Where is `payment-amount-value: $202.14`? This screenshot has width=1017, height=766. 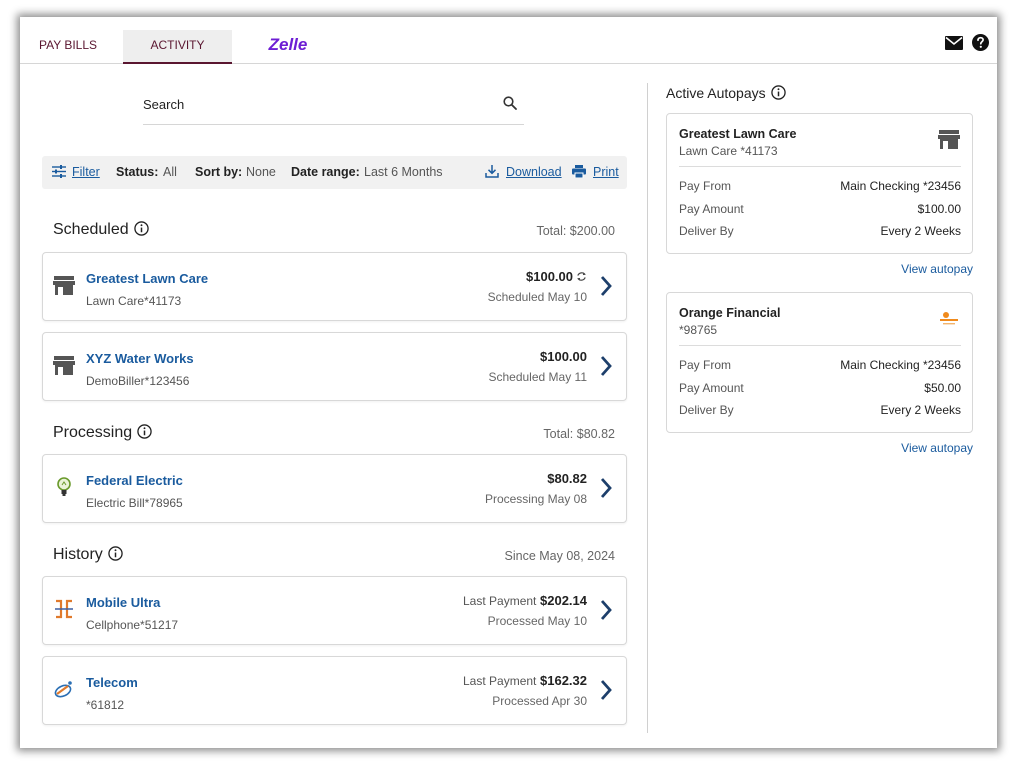 payment-amount-value: $202.14 is located at coordinates (563, 600).